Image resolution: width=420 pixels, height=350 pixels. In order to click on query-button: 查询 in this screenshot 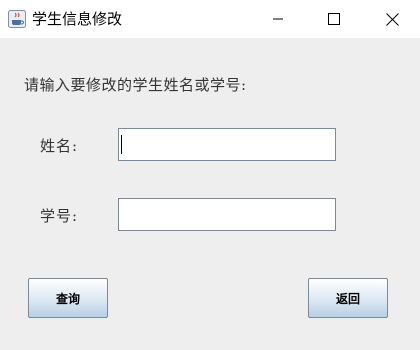, I will do `click(68, 298)`.